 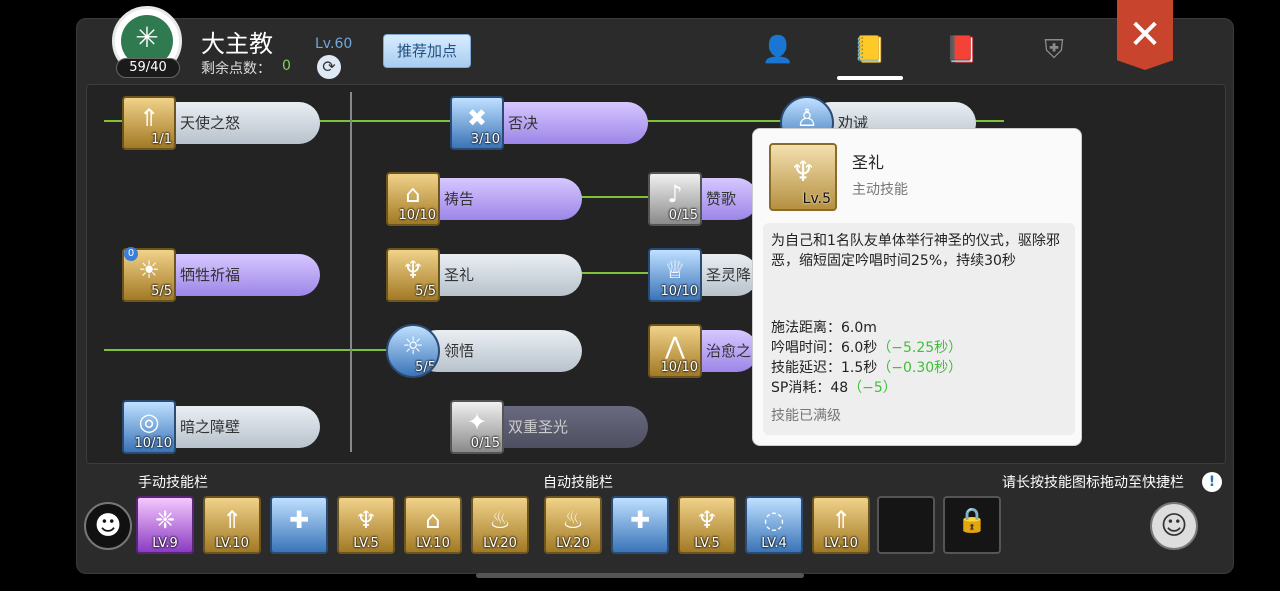 I want to click on skill-node: 双重圣光 ✦ 0/15, so click(x=550, y=427).